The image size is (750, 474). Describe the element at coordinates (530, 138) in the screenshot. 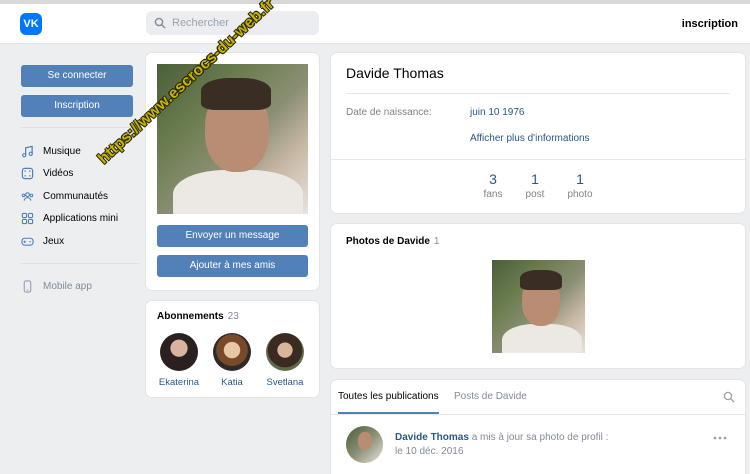

I see `show-more-info-link: Afficher plus d'informations` at that location.